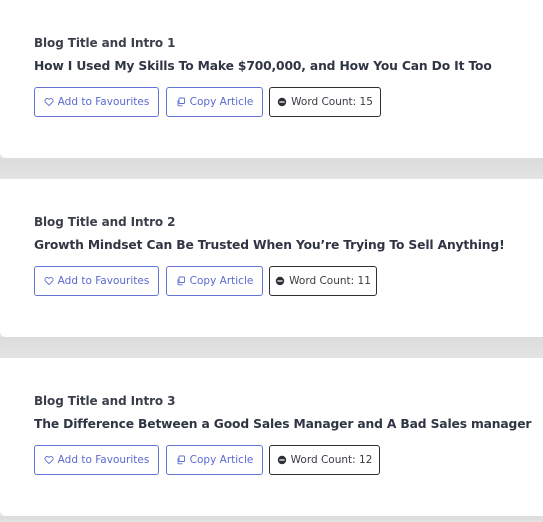 This screenshot has width=543, height=522. Describe the element at coordinates (331, 460) in the screenshot. I see `word-count-label: Word Count: 12` at that location.